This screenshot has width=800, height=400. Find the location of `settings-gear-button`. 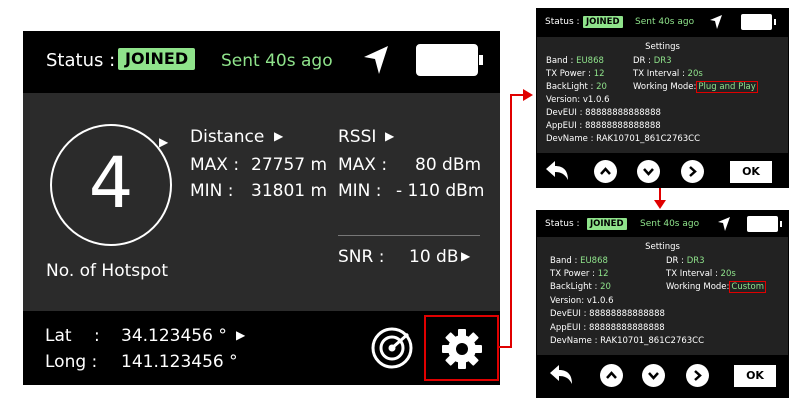

settings-gear-button is located at coordinates (461, 348).